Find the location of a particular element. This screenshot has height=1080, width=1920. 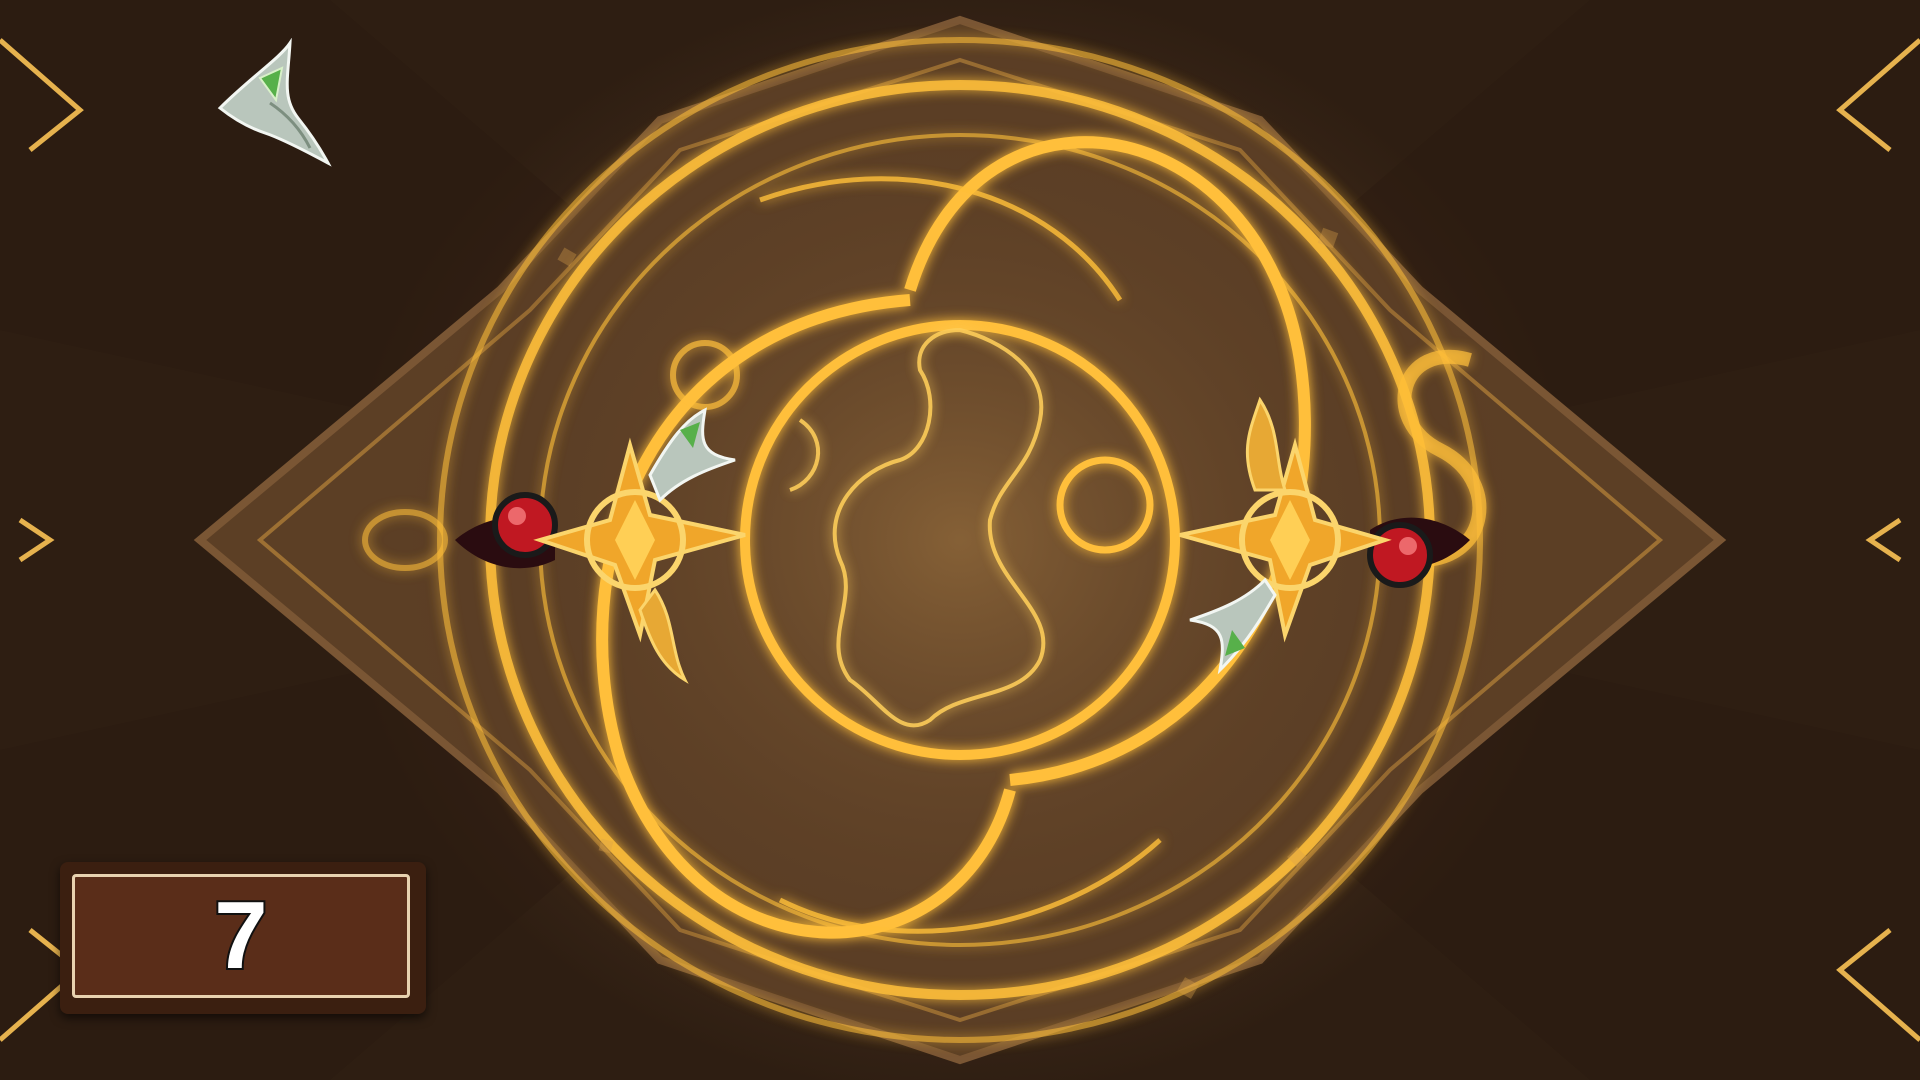

counter-panel: 7 is located at coordinates (243, 938).